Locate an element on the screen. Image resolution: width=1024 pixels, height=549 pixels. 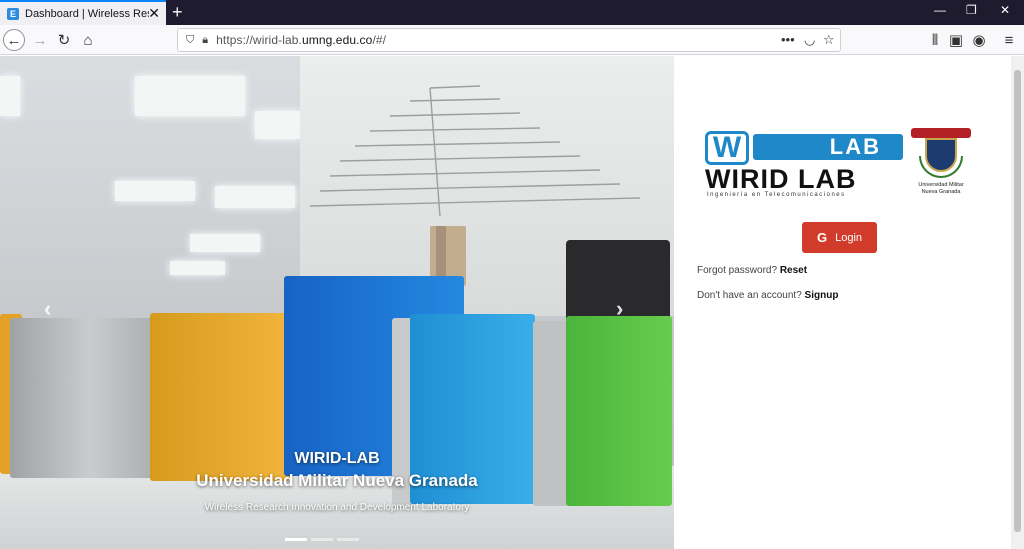
signup-line: Don't have an account? Signup is located at coordinates (767, 295).